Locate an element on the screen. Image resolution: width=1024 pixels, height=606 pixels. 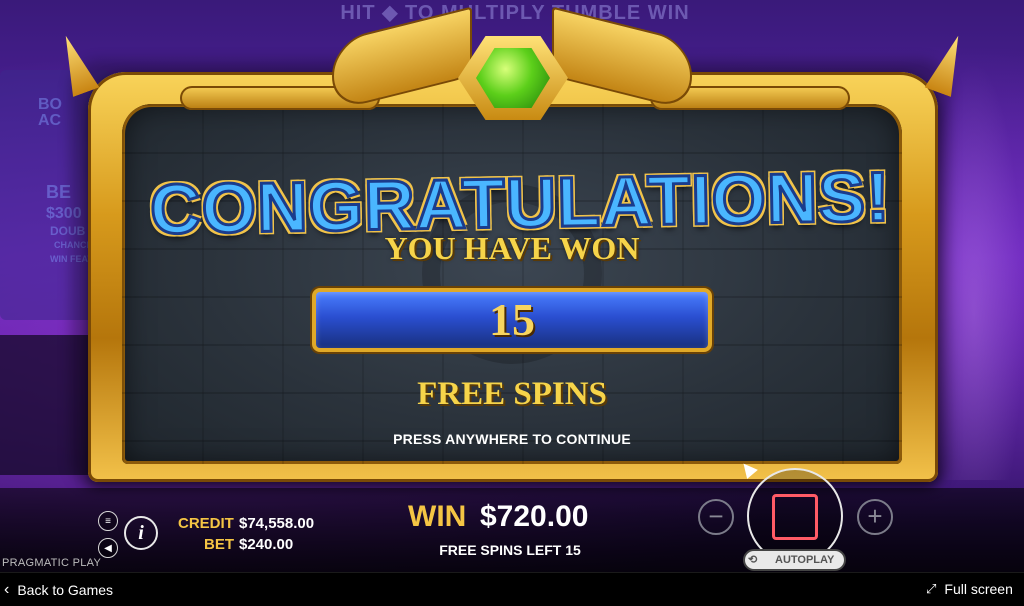
fullscreen-link: ⤢ Full screen is located at coordinates (969, 589).